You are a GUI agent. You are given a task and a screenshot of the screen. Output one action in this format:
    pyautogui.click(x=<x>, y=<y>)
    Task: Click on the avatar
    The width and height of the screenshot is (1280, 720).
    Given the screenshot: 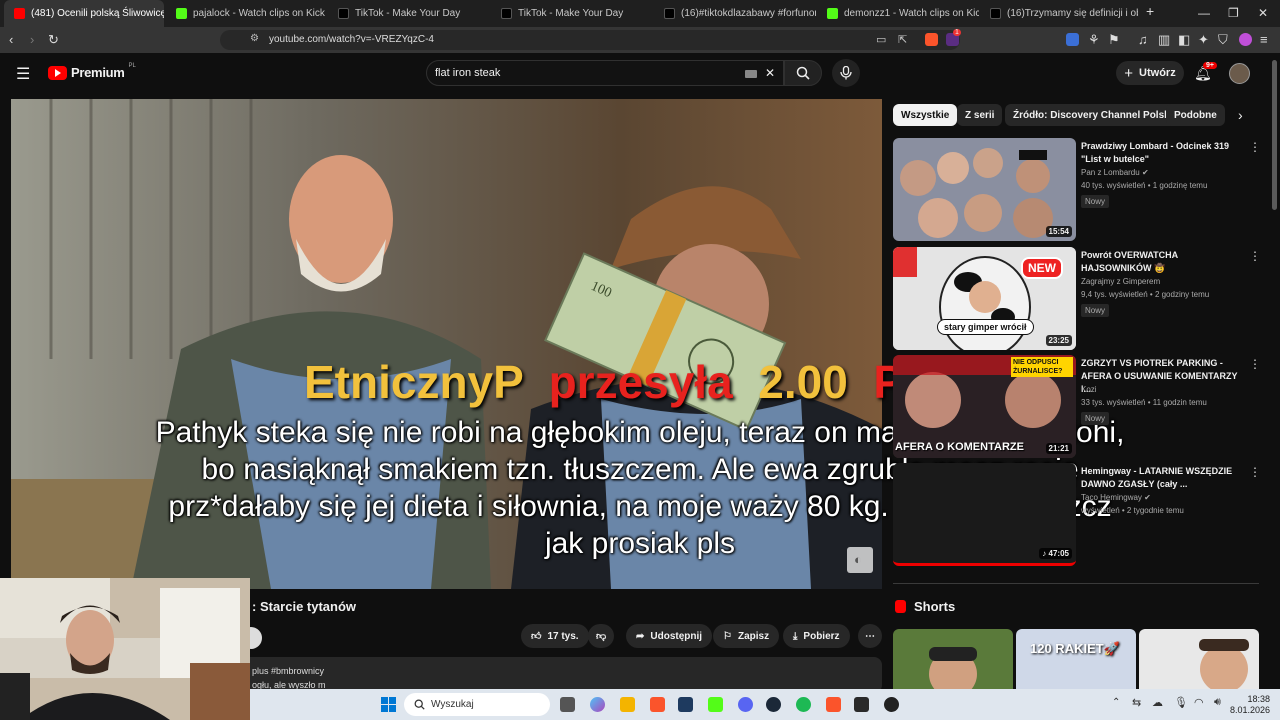 What is the action you would take?
    pyautogui.click(x=1239, y=73)
    